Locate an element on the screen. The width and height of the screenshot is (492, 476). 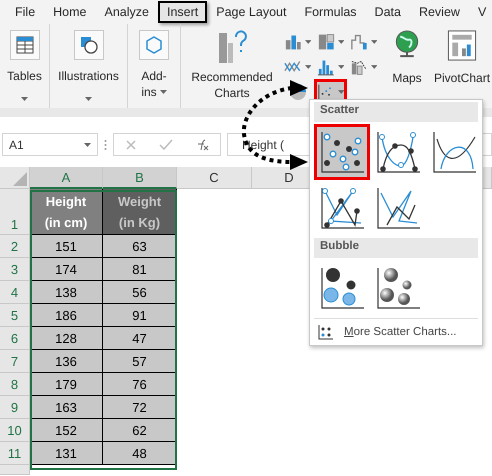
menu-tab: Insert is located at coordinates (183, 12).